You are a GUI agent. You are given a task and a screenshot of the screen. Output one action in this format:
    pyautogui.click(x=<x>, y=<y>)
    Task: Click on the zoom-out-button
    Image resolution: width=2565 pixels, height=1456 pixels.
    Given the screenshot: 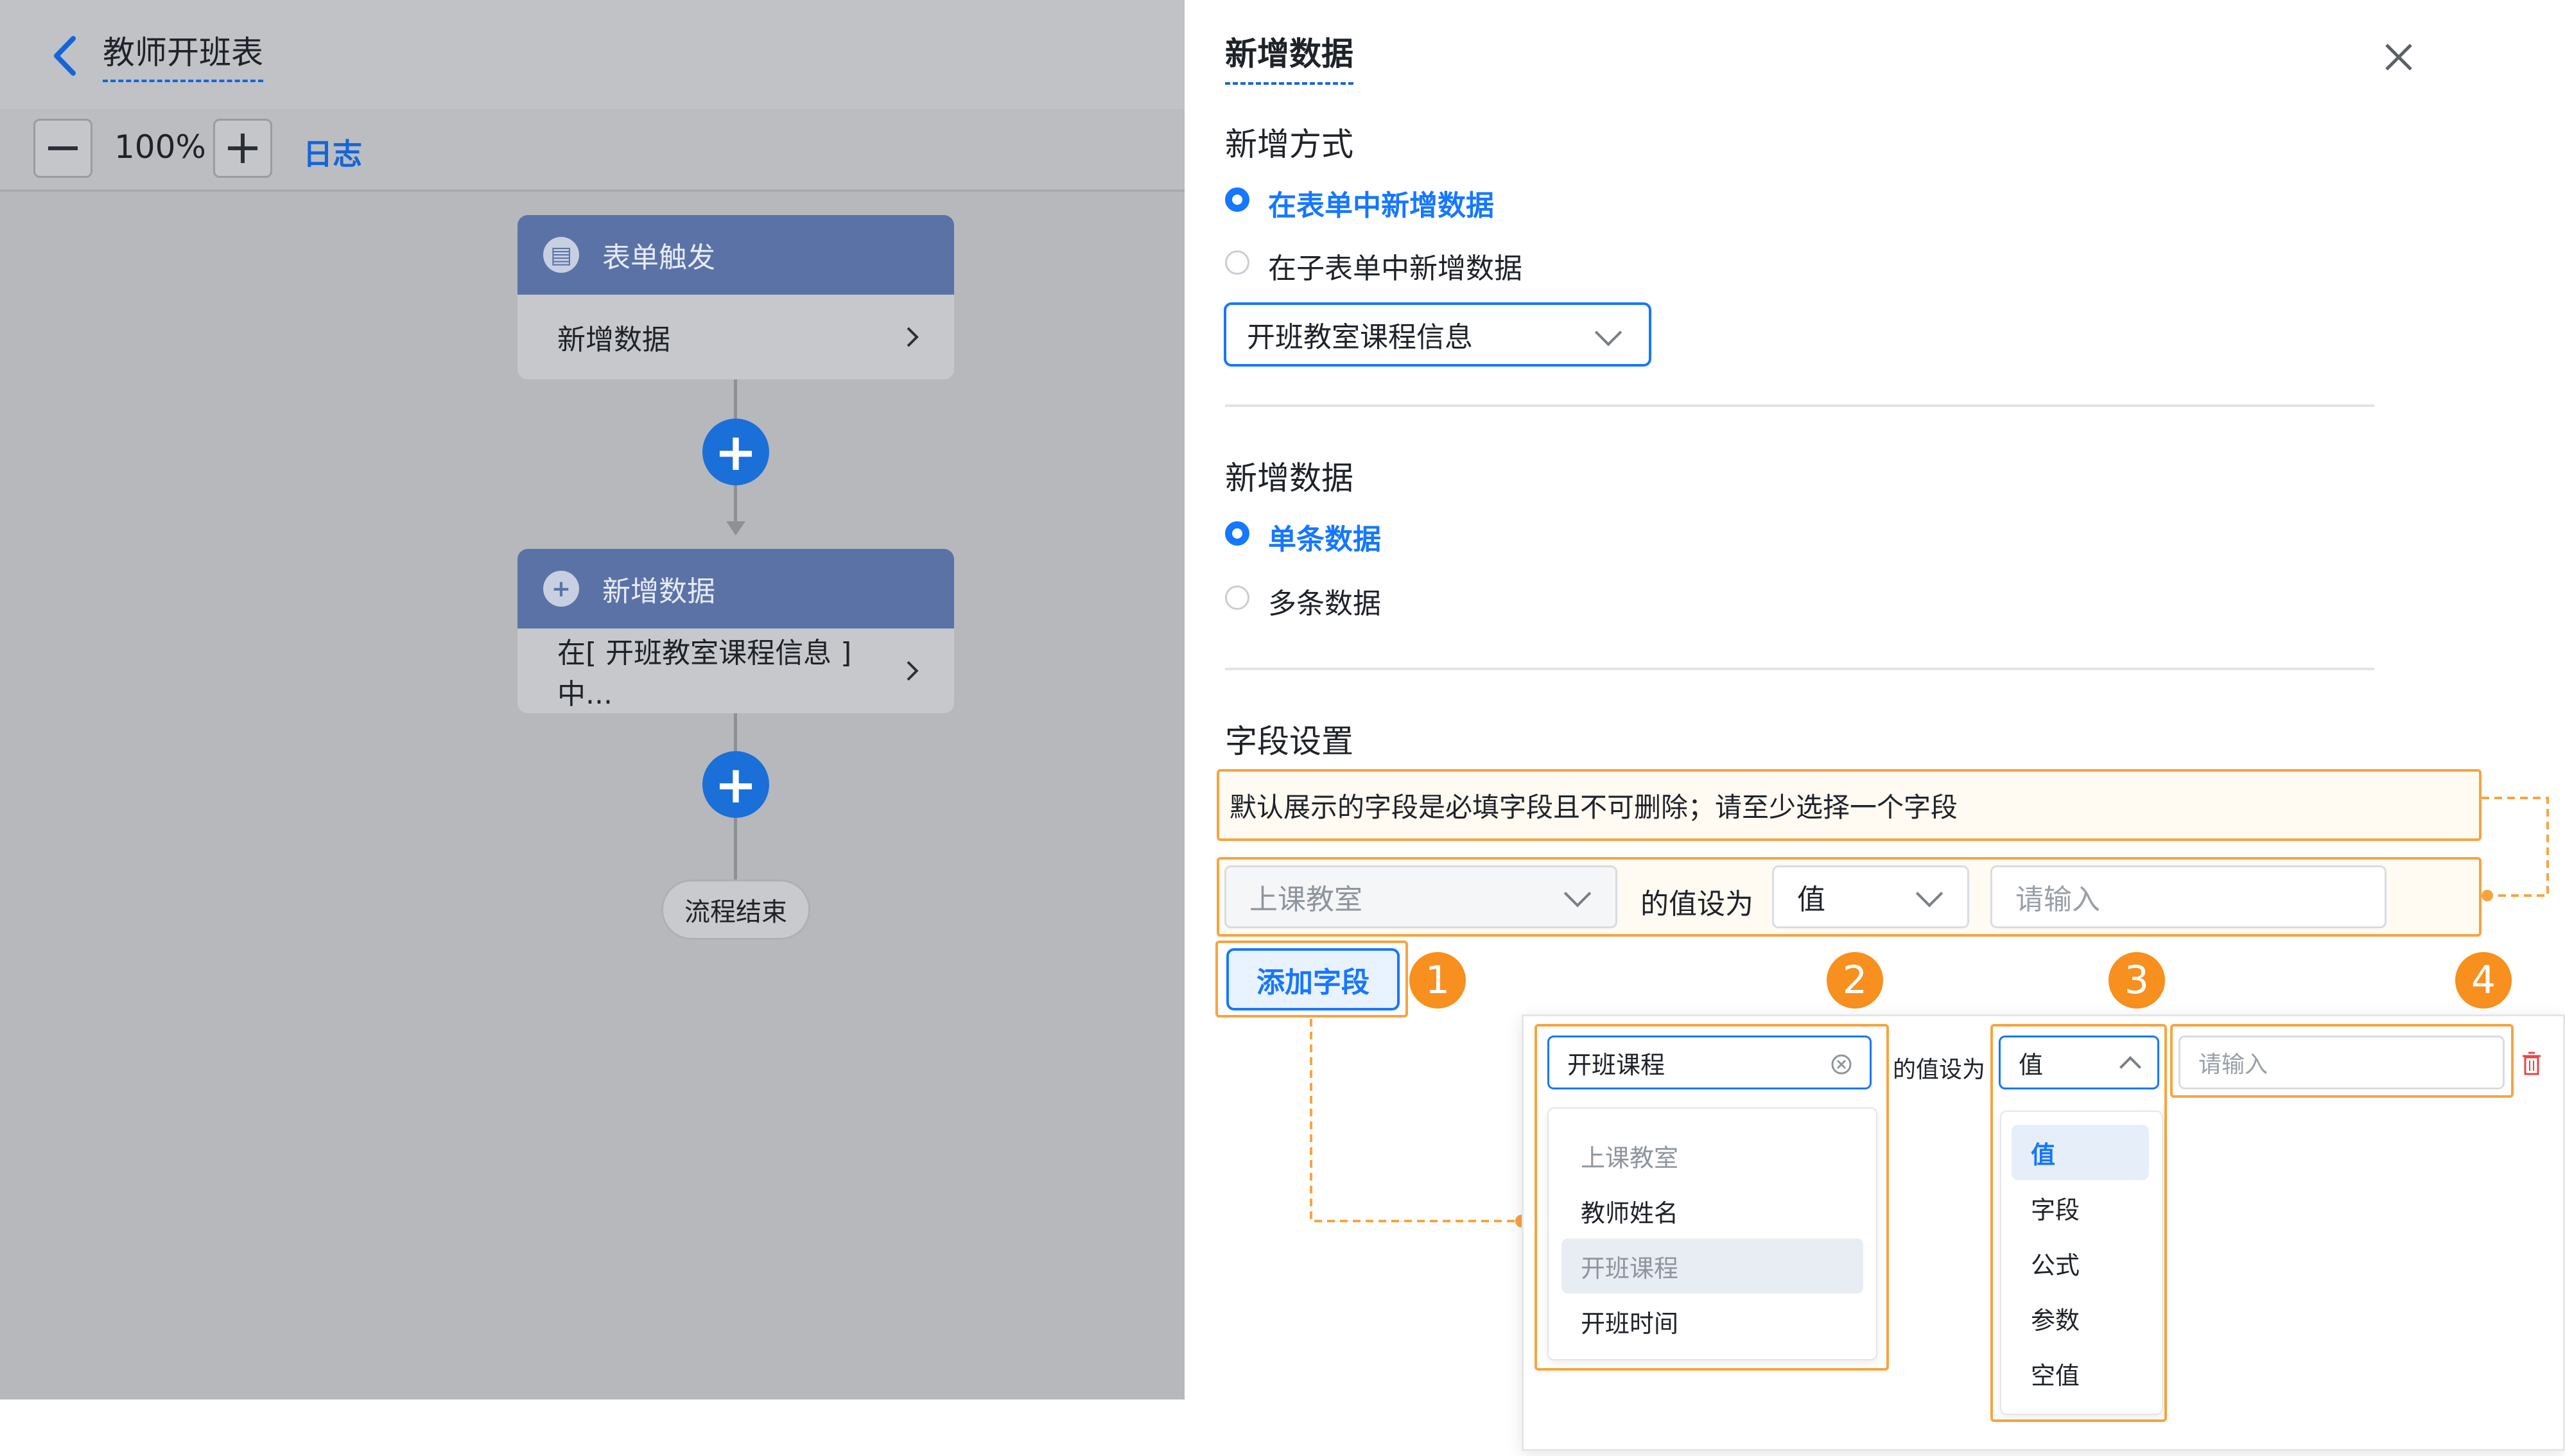 What is the action you would take?
    pyautogui.click(x=62, y=148)
    